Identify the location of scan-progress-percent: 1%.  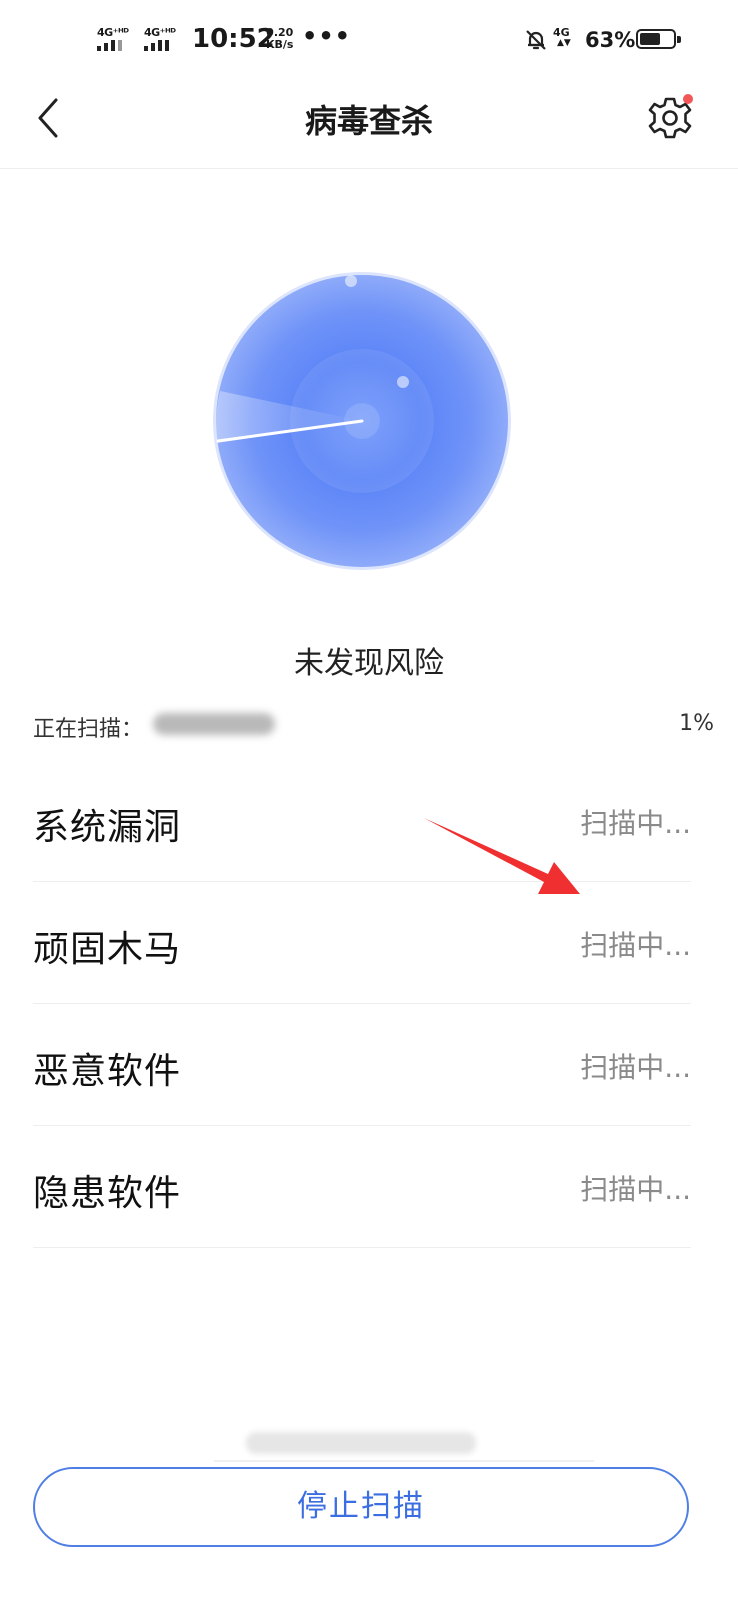
(696, 723).